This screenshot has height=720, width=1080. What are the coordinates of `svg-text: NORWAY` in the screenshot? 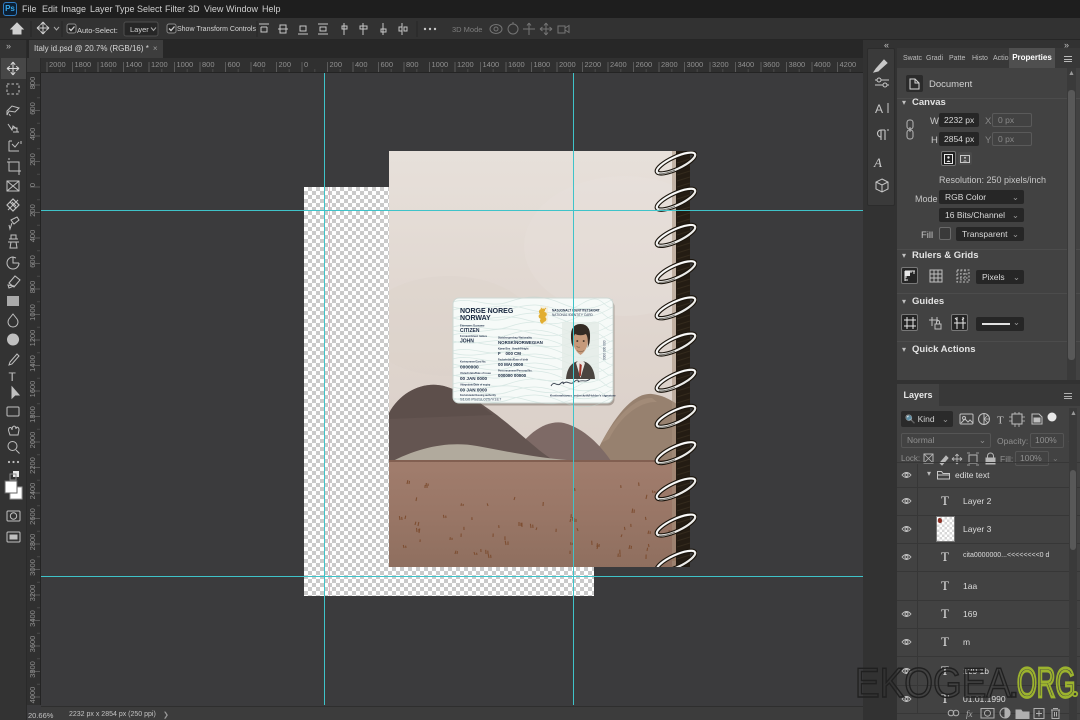 It's located at (475, 318).